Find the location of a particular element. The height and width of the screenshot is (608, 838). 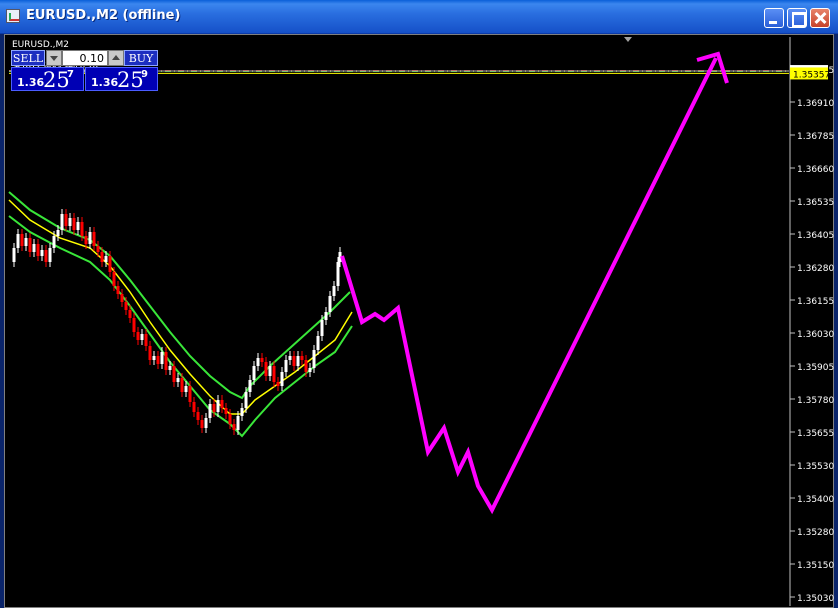

axis-tick-label: 1.35780 is located at coordinates (815, 401).